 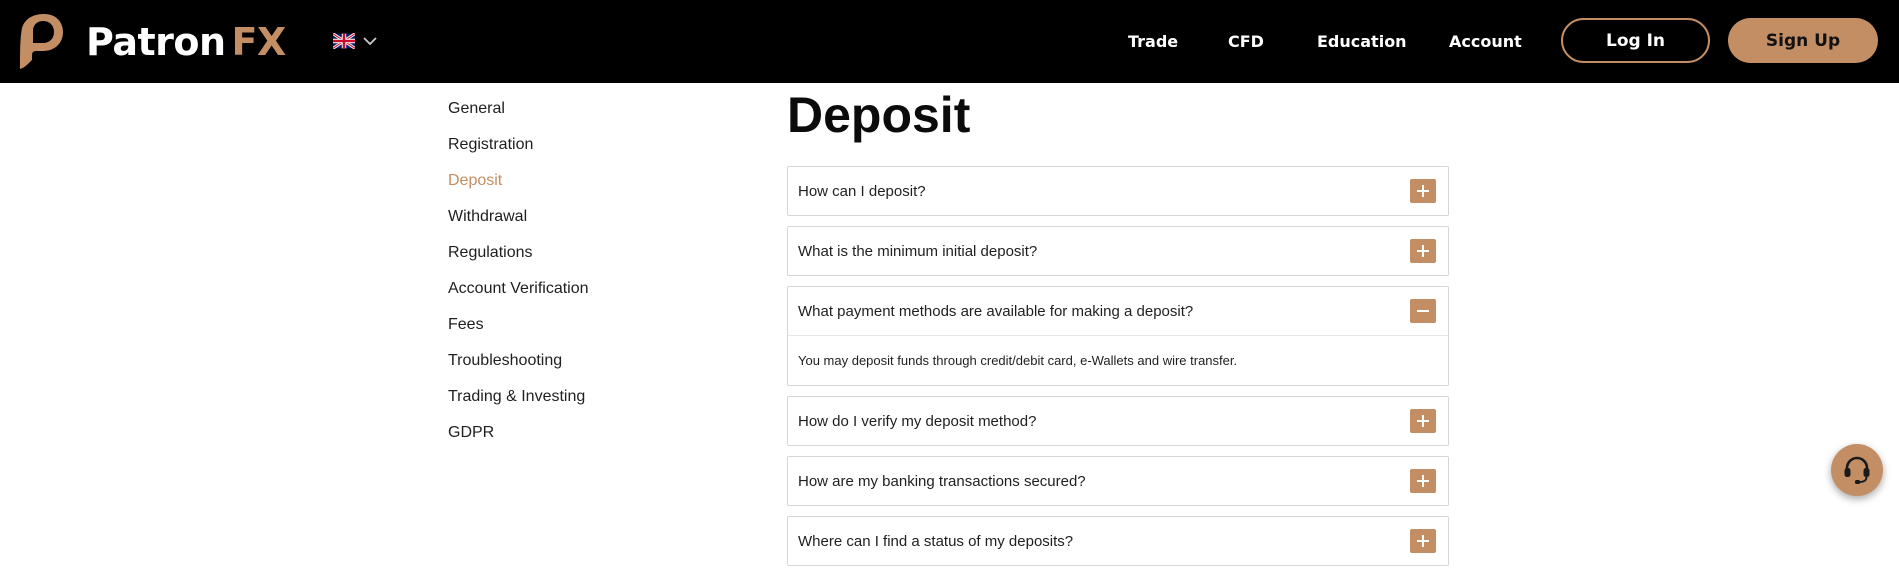 What do you see at coordinates (1246, 41) in the screenshot?
I see `nav-item-cfd: CFD` at bounding box center [1246, 41].